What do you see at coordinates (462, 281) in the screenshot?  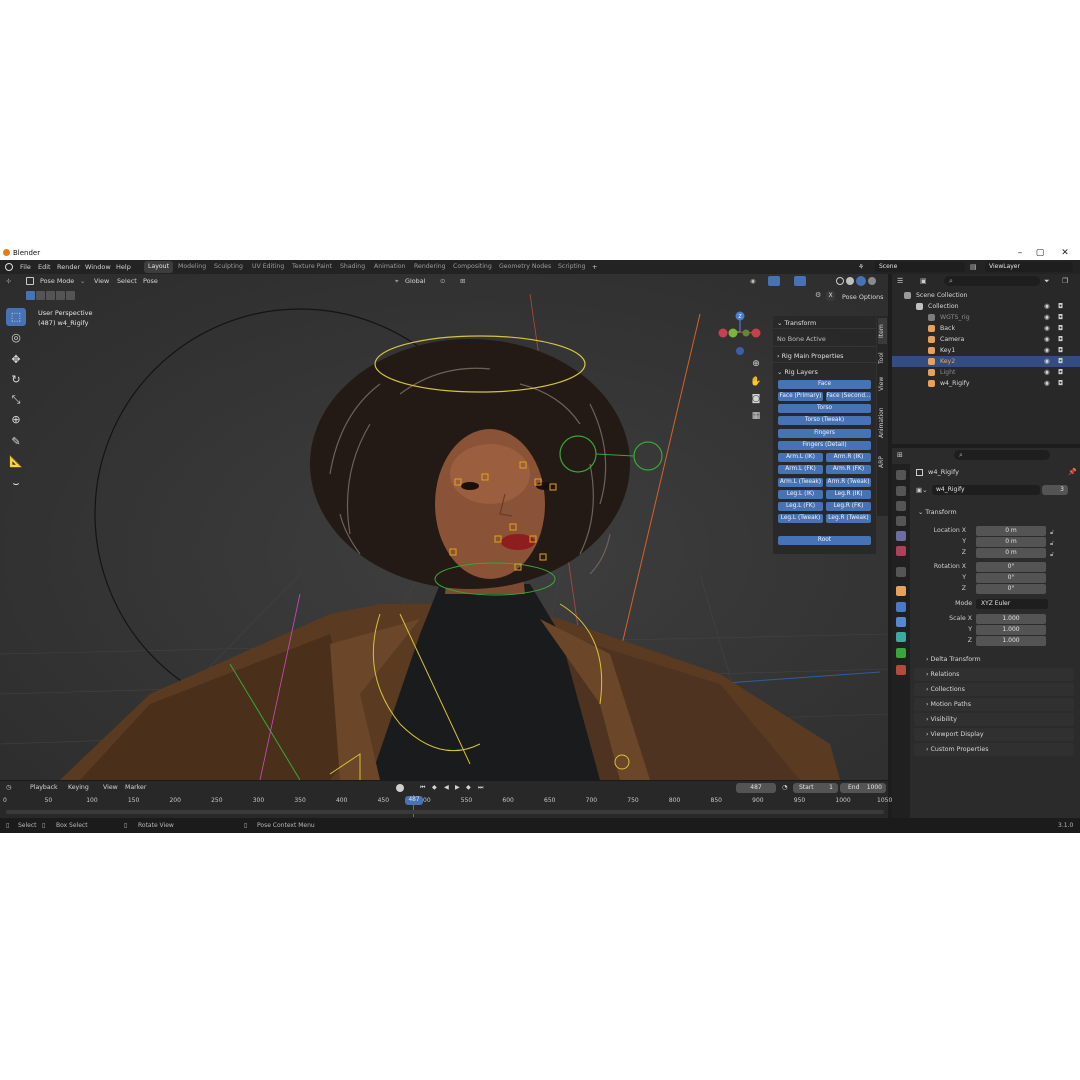 I see `snap-icon: ⊞` at bounding box center [462, 281].